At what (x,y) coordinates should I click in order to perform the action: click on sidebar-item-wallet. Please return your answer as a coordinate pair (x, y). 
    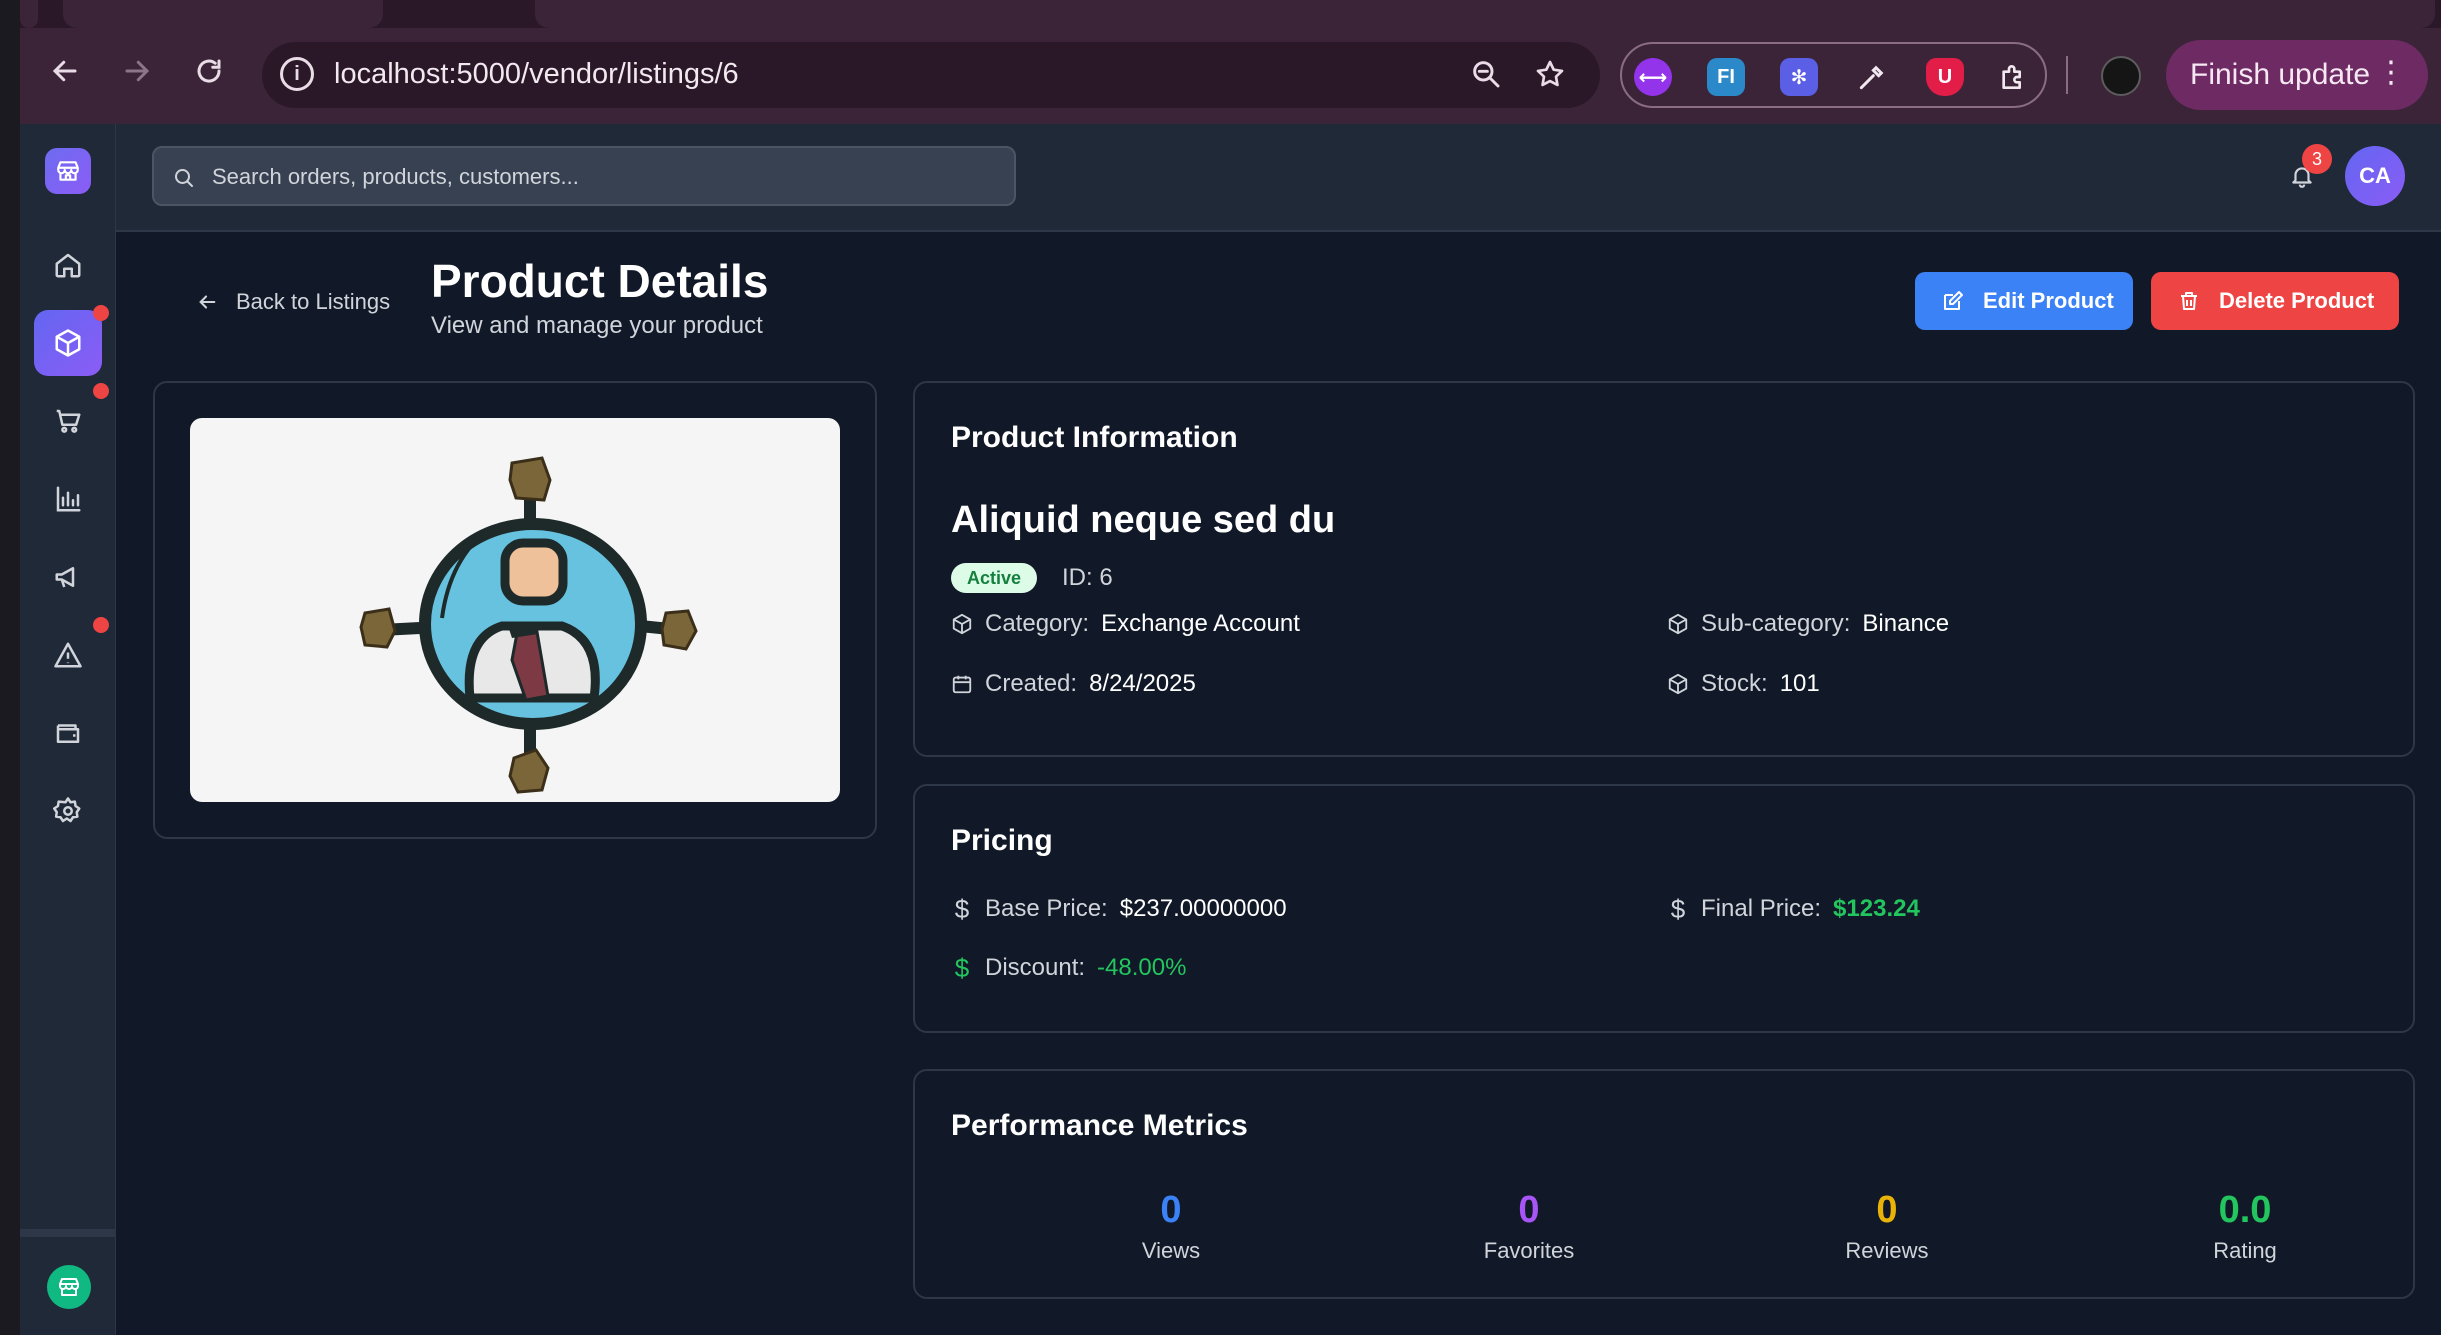
    Looking at the image, I should click on (68, 733).